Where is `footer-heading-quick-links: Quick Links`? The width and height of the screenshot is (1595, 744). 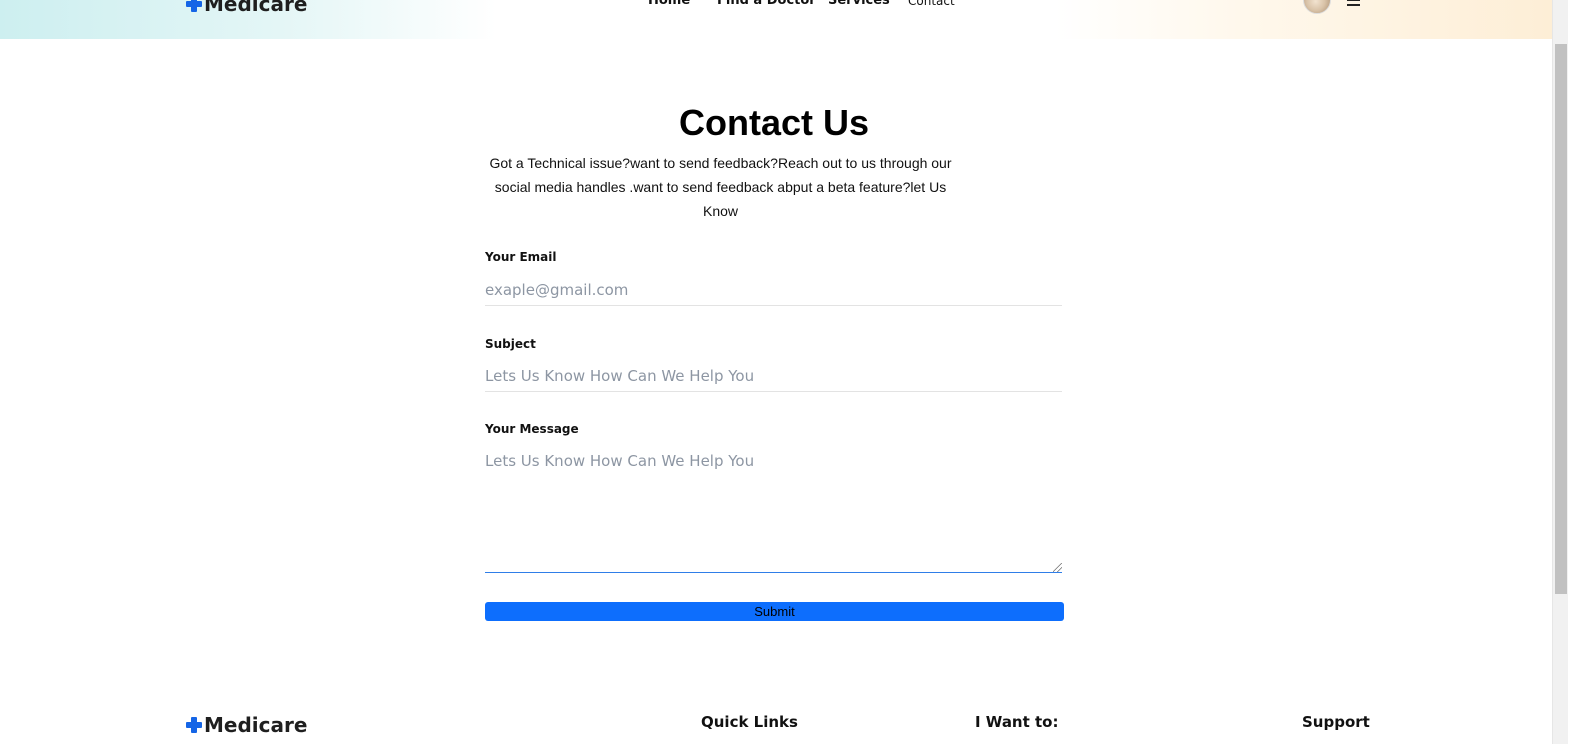
footer-heading-quick-links: Quick Links is located at coordinates (749, 722).